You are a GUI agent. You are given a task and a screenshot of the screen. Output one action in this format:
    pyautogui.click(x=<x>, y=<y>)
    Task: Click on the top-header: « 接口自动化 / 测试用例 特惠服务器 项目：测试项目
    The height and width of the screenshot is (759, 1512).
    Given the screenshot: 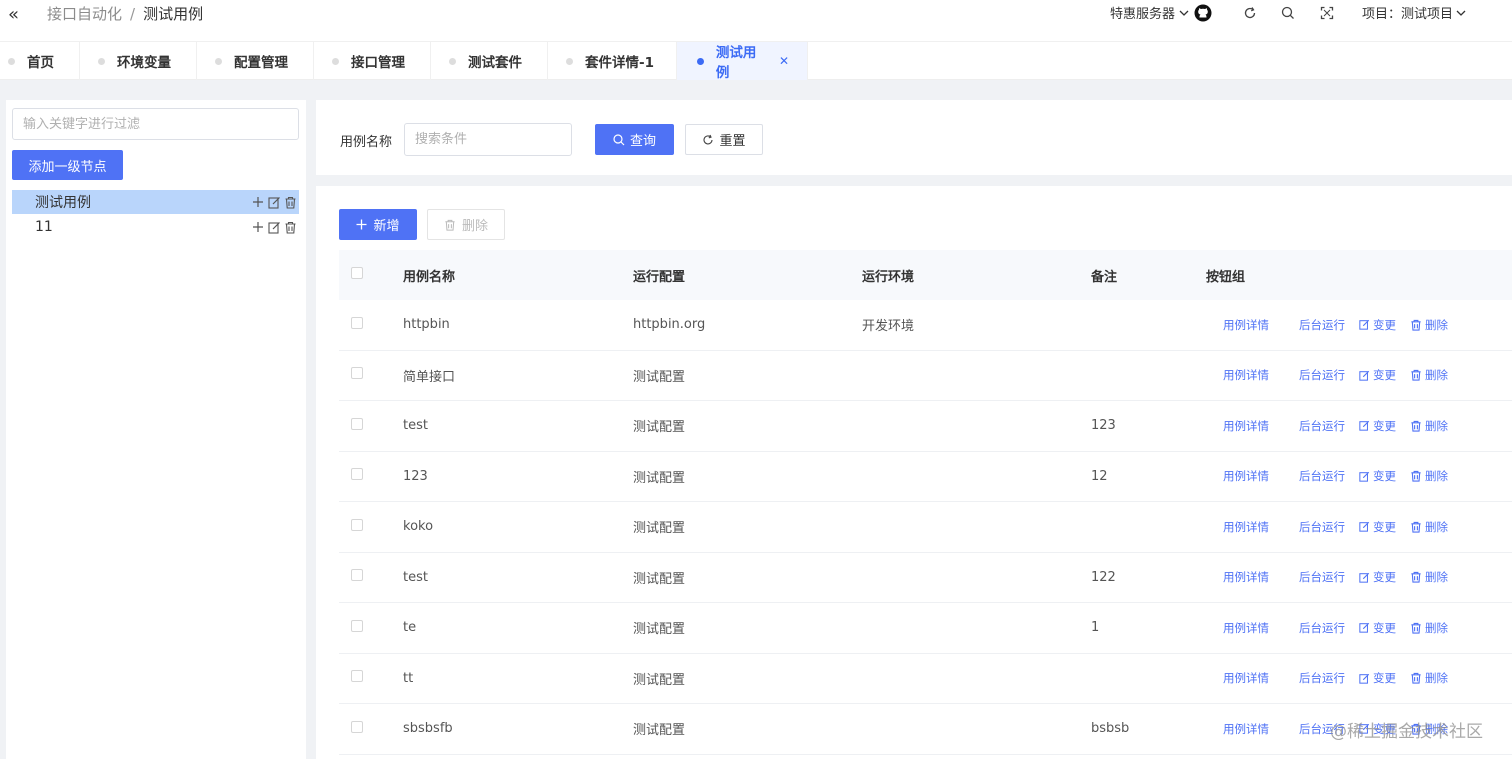 What is the action you would take?
    pyautogui.click(x=756, y=21)
    